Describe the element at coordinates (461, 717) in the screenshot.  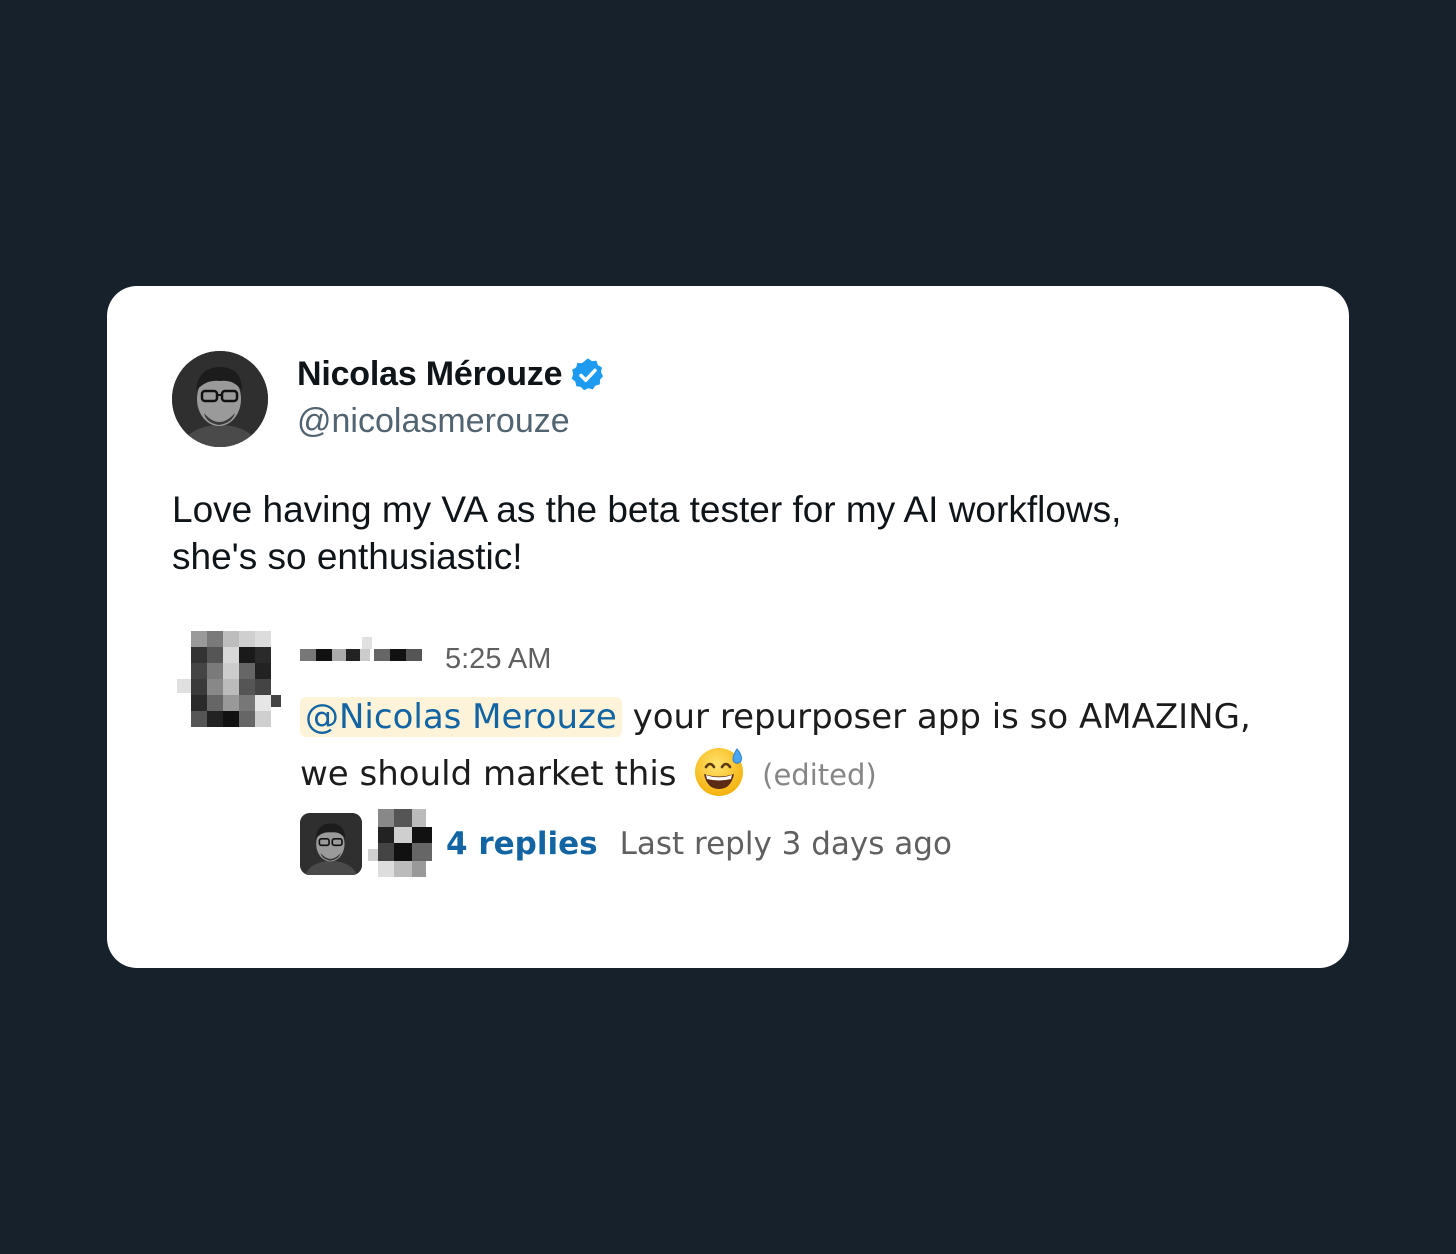
I see `user-mention: @Nicolas Merouze` at that location.